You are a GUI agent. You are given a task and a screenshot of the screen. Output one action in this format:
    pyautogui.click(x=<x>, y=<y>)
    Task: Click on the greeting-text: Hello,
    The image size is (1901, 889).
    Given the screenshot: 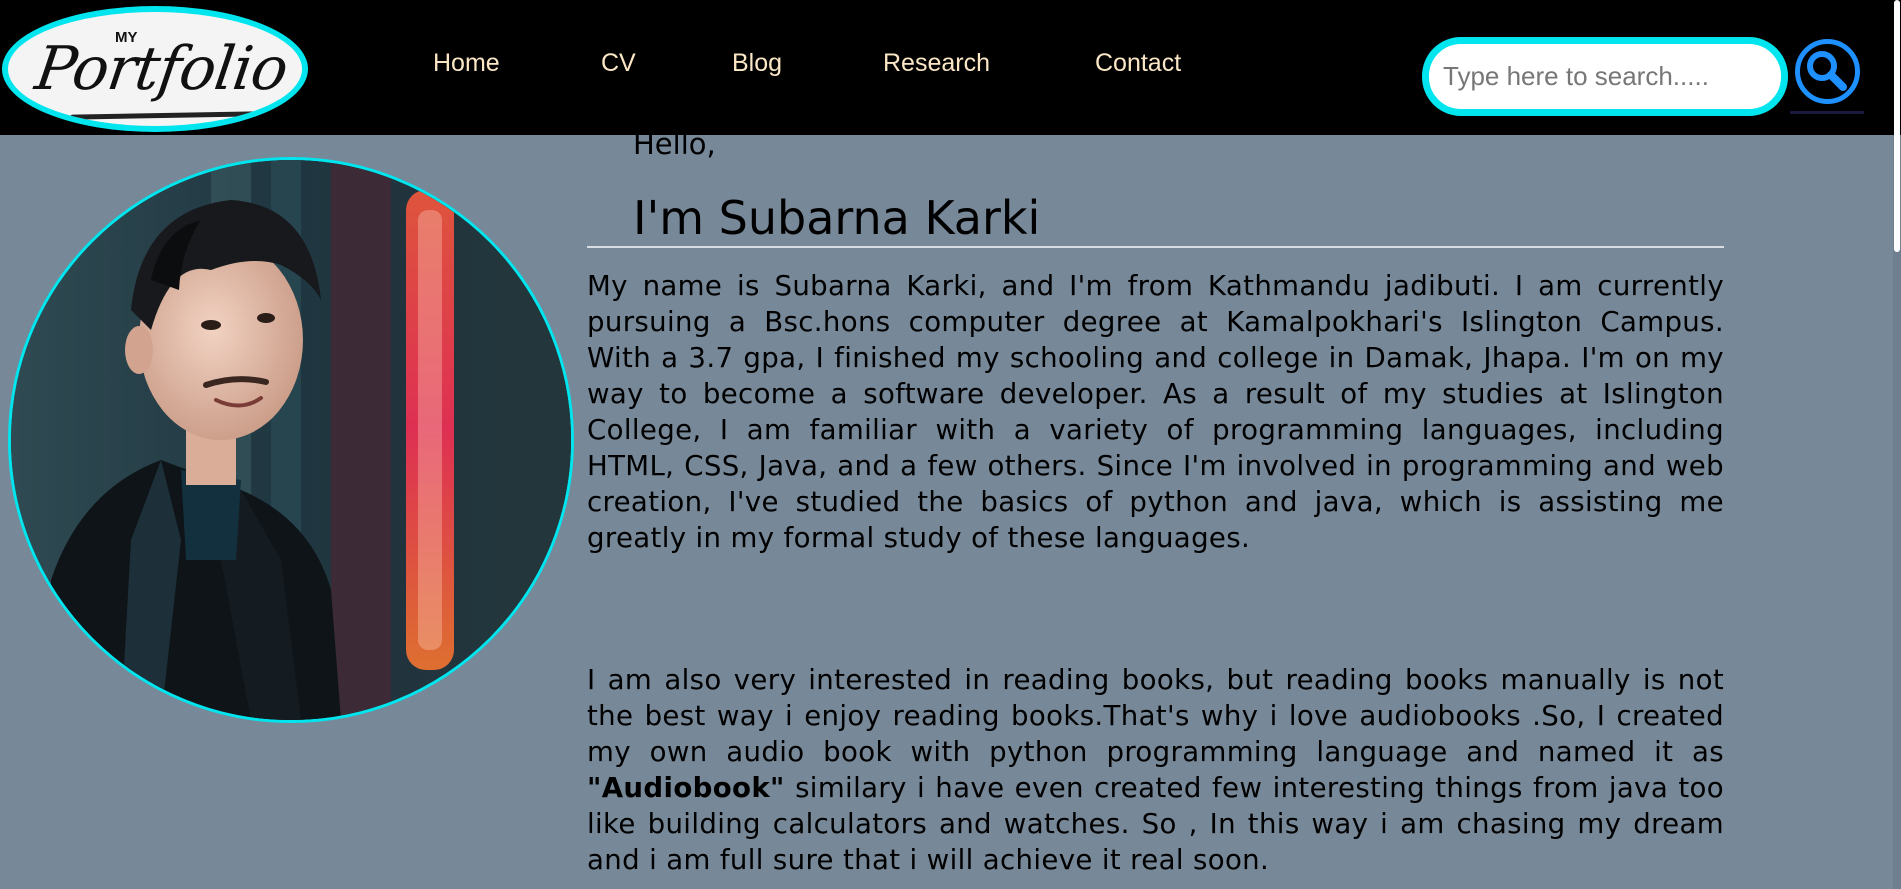 What is the action you would take?
    pyautogui.click(x=674, y=144)
    